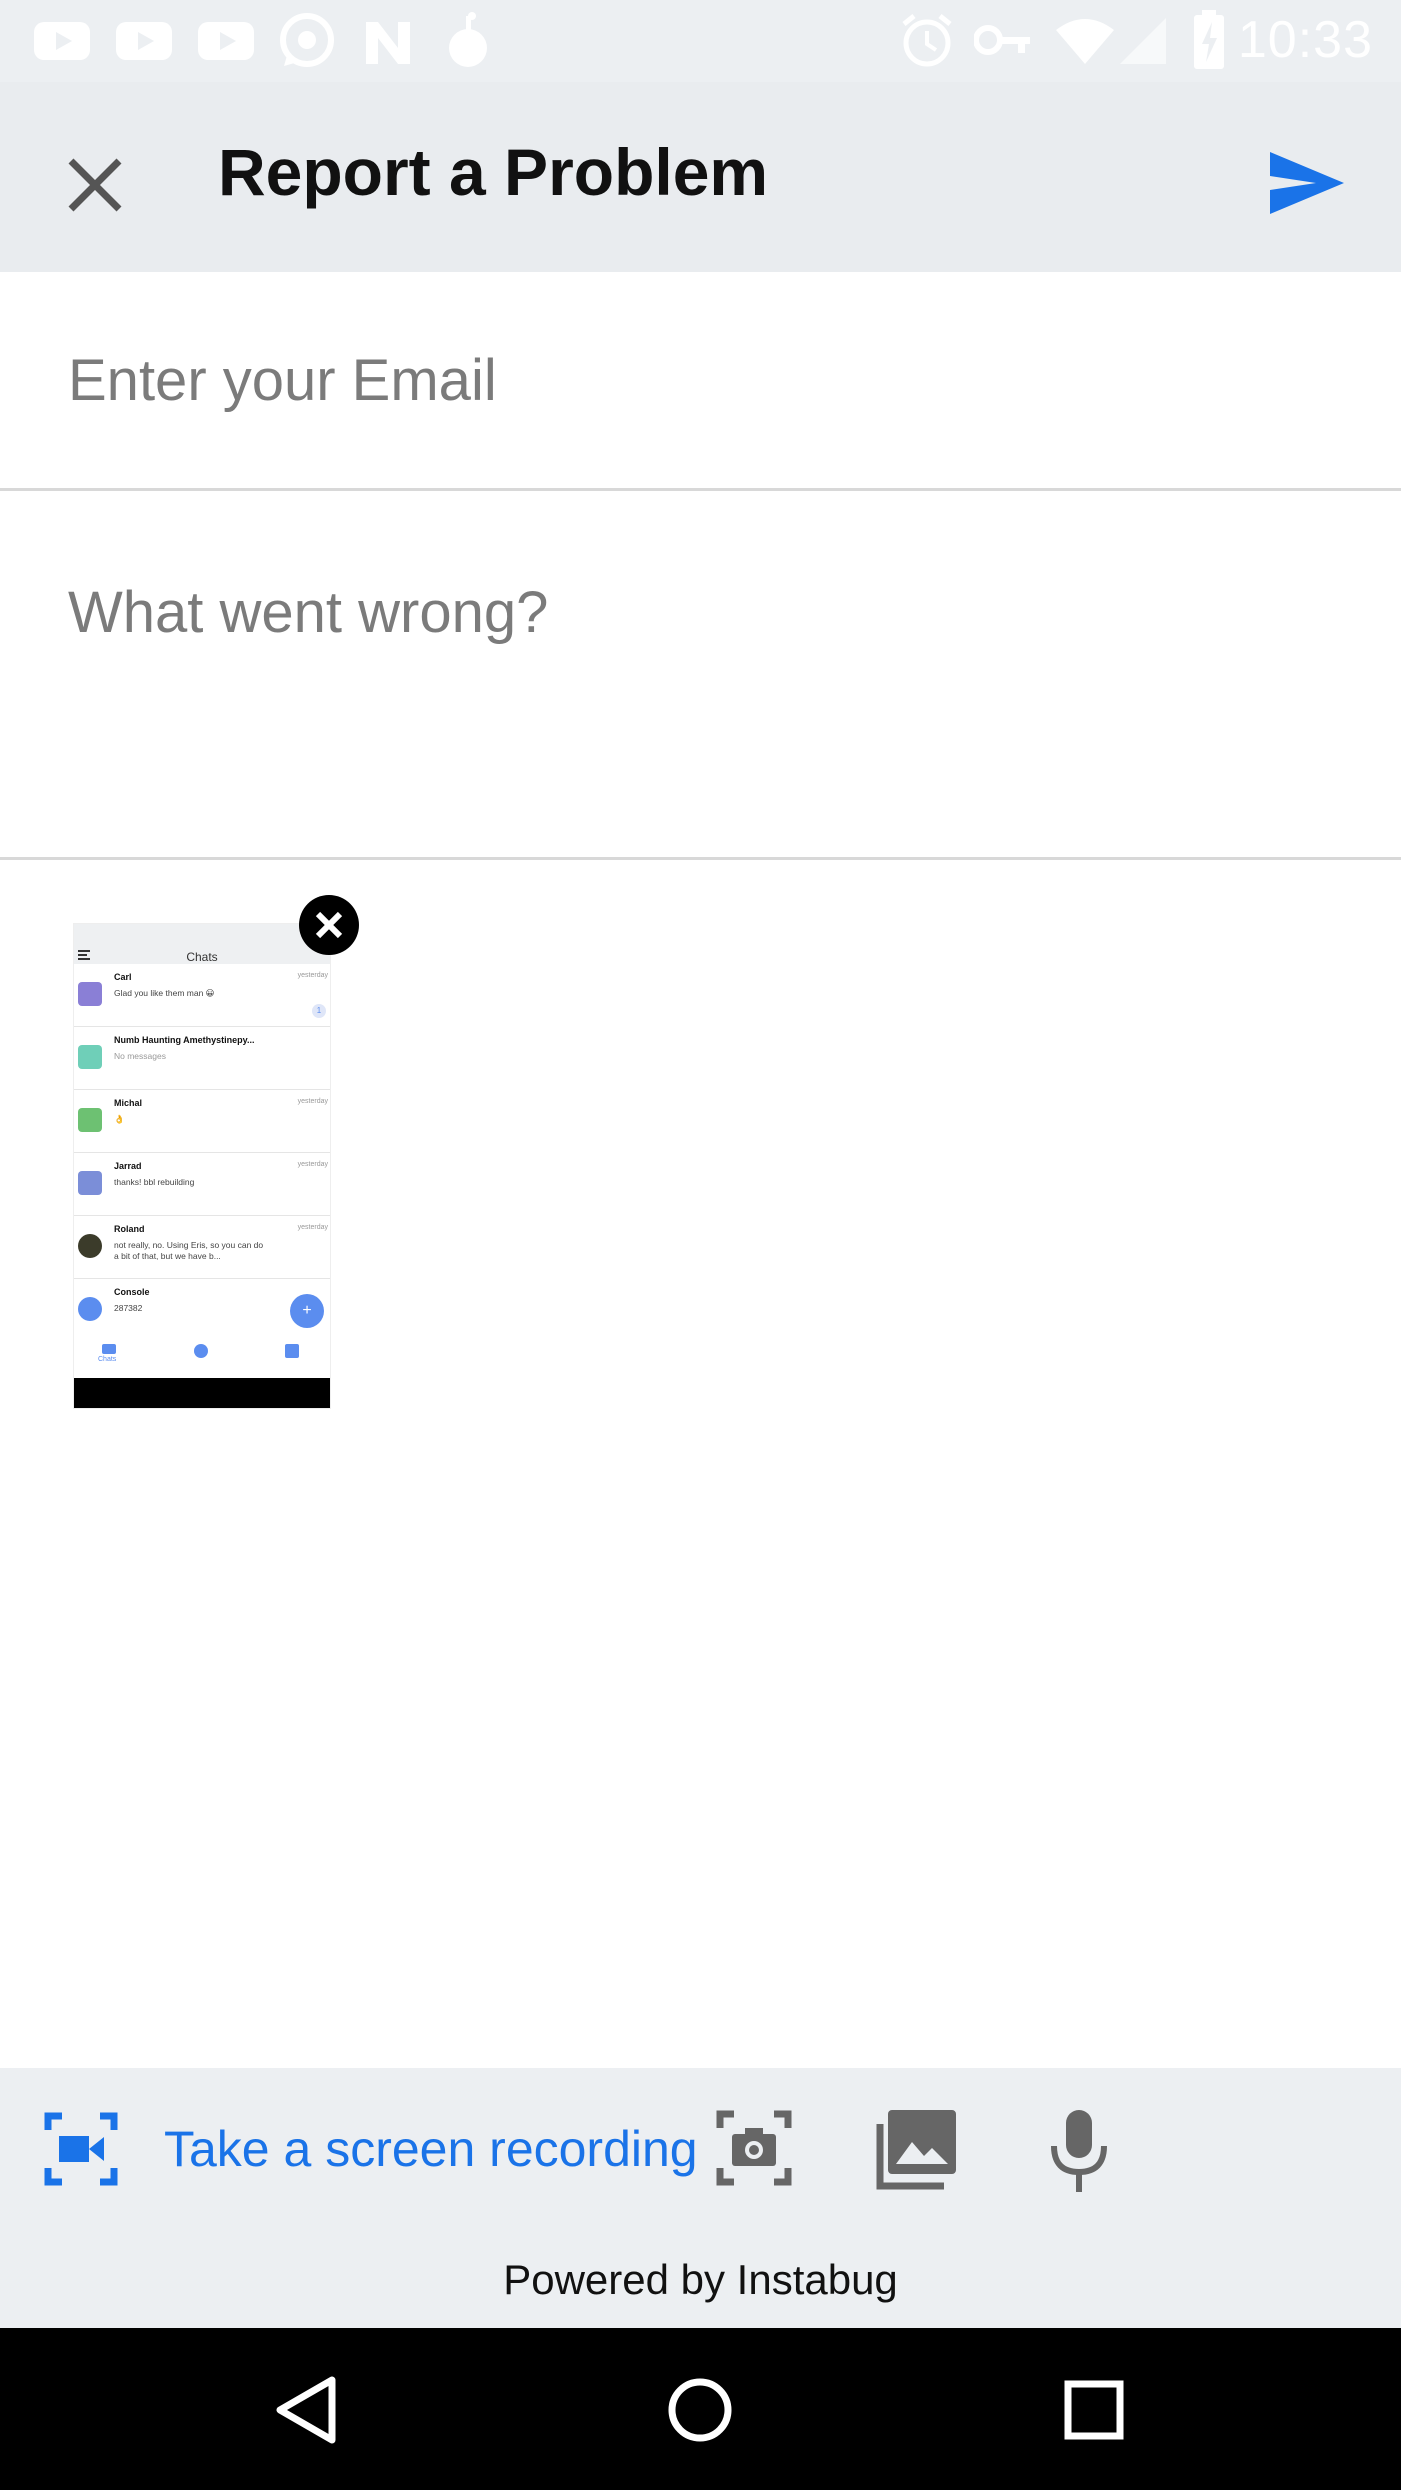 The width and height of the screenshot is (1401, 2490). I want to click on home-button, so click(700, 2410).